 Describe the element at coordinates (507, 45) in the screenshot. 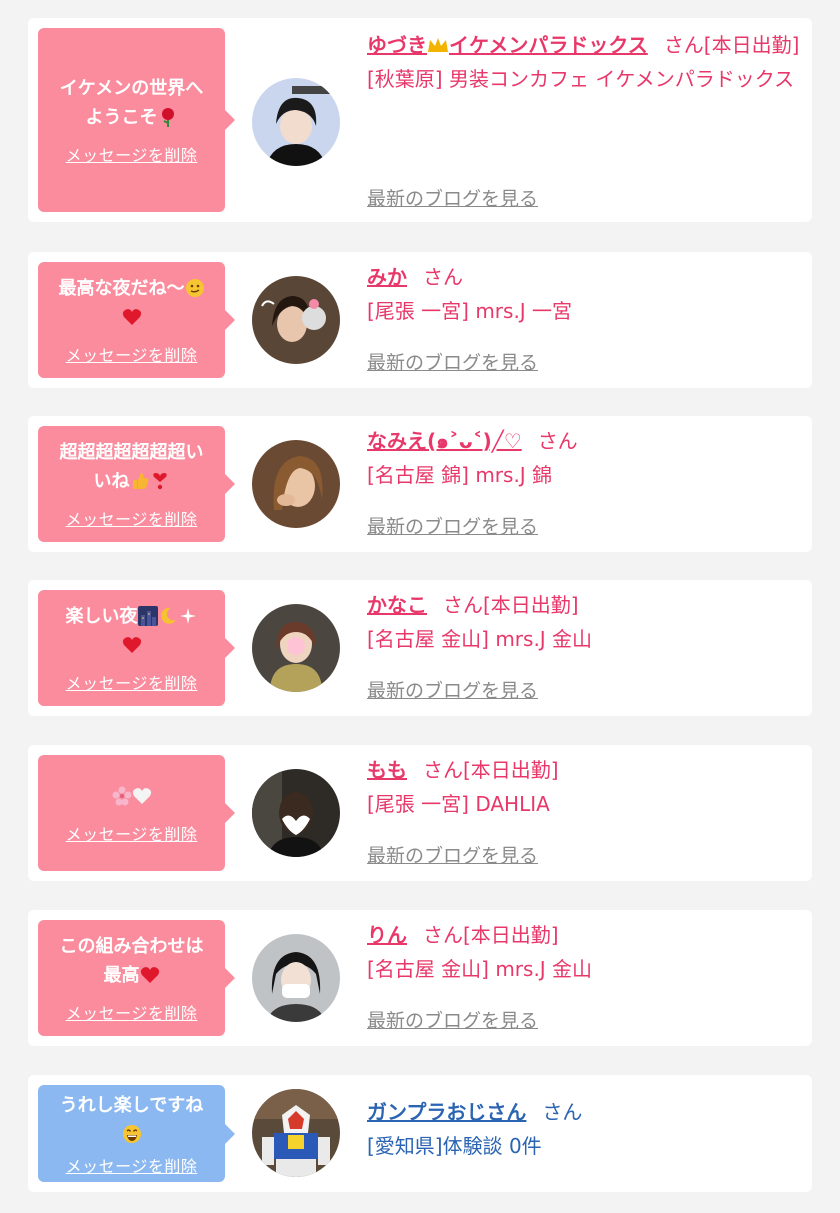

I see `cast-name-link: ゆづき イケメンパラドックス` at that location.